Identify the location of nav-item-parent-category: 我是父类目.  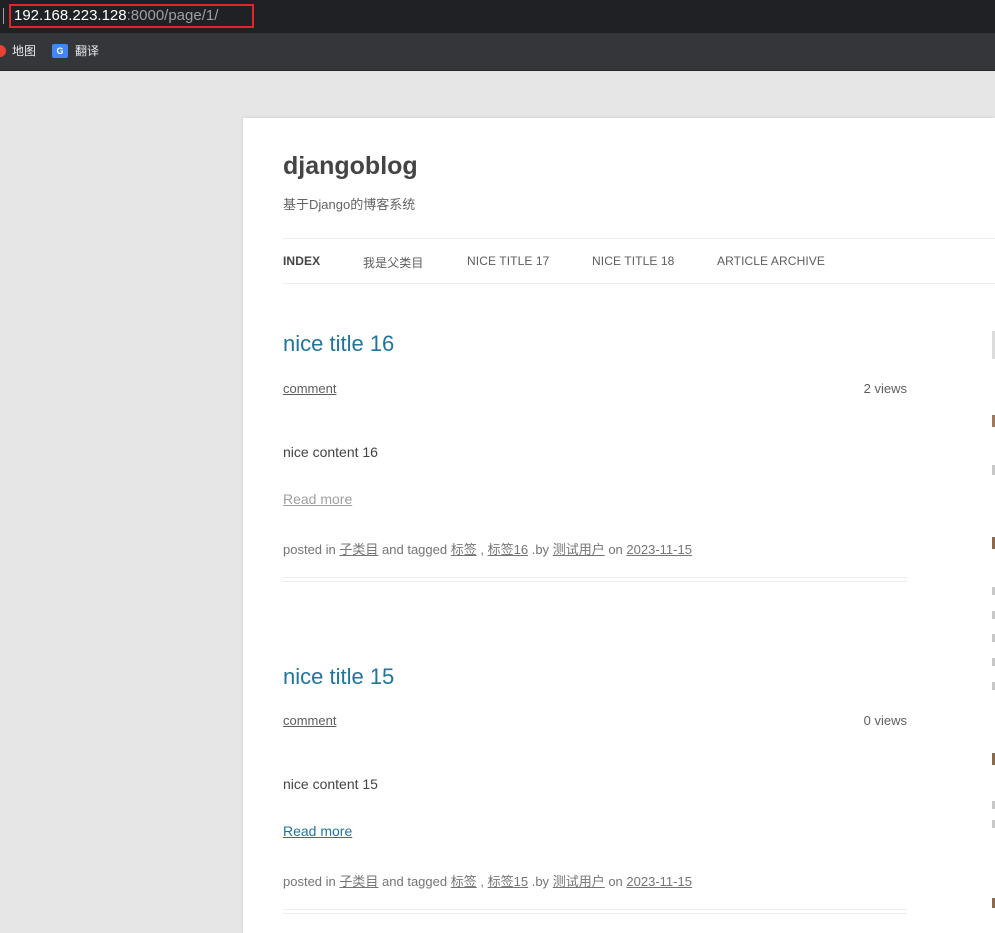
(393, 262).